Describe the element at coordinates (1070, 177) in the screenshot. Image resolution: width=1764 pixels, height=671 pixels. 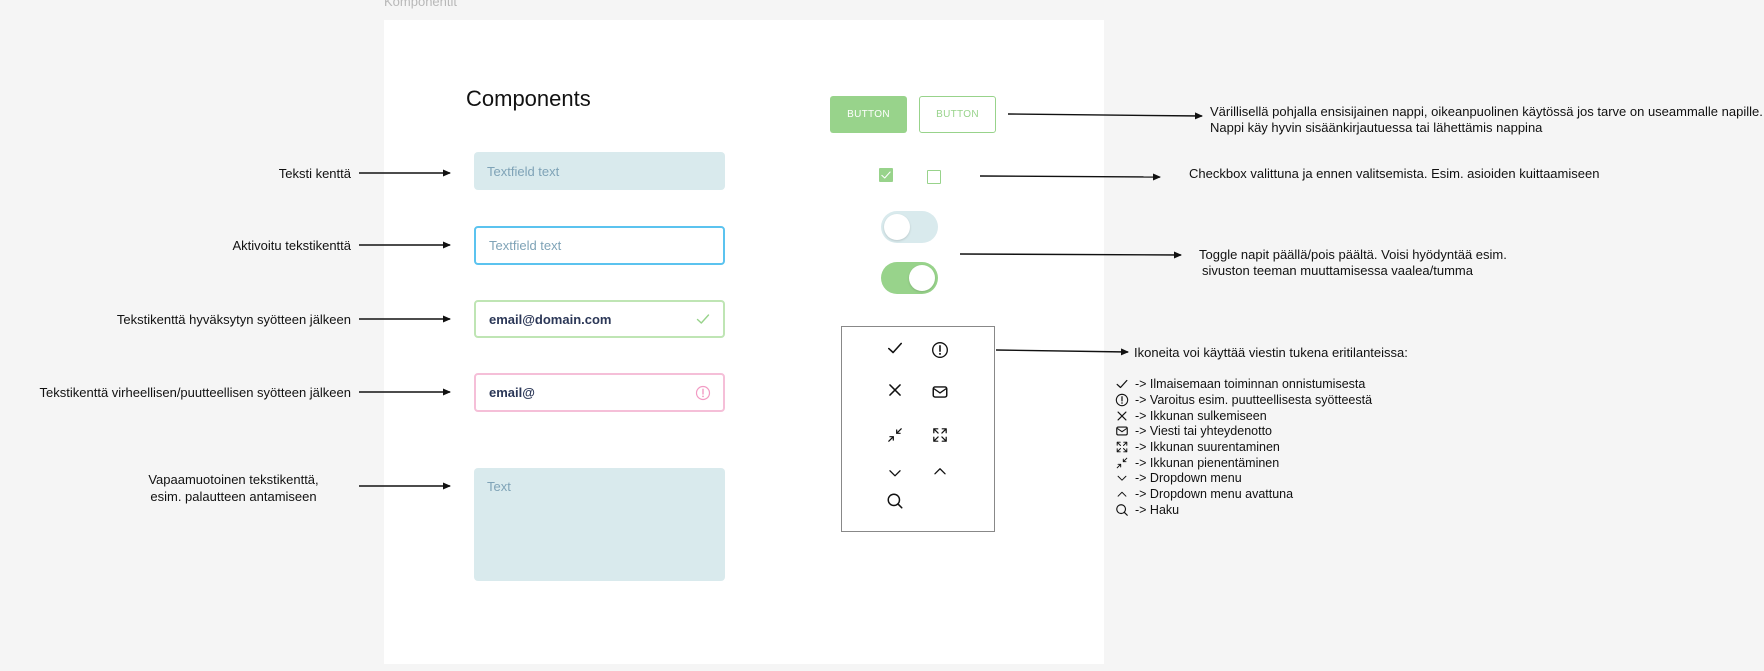
I see `arrow-checkboxes` at that location.